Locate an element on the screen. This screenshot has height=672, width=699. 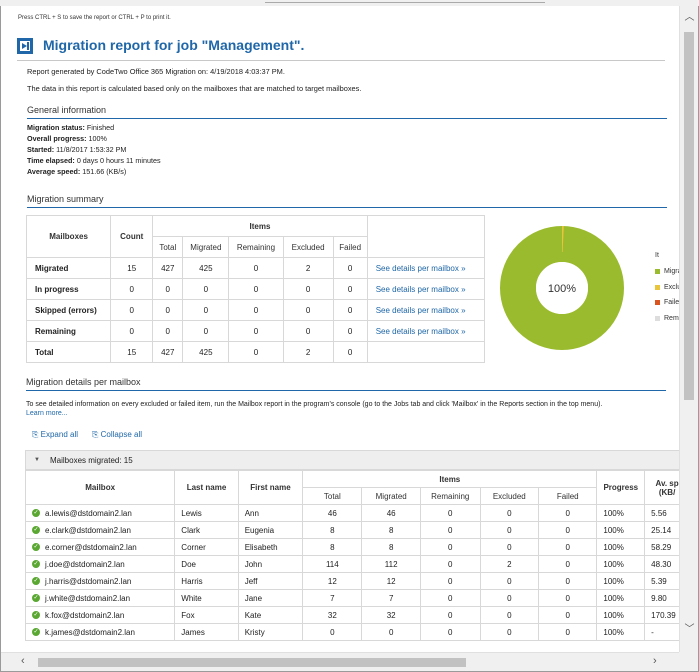
expand-all-label: Expand all is located at coordinates (59, 434).